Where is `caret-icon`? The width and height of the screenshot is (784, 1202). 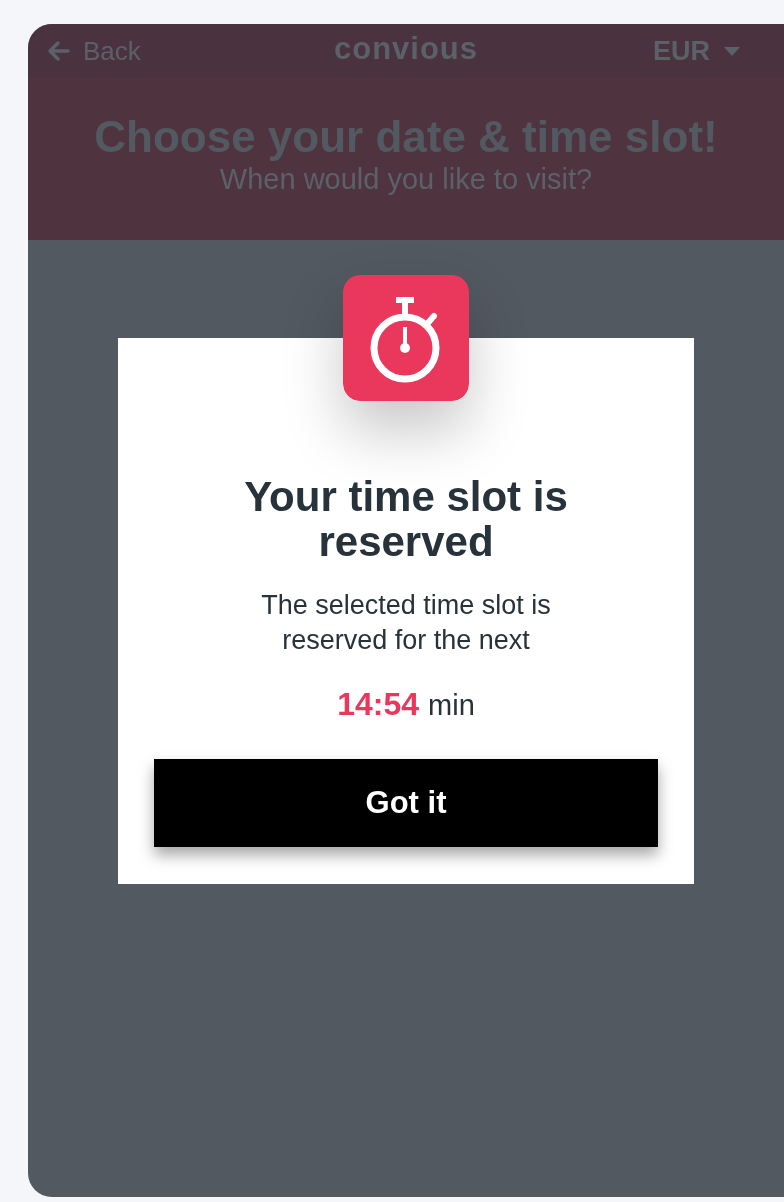
caret-icon is located at coordinates (732, 51).